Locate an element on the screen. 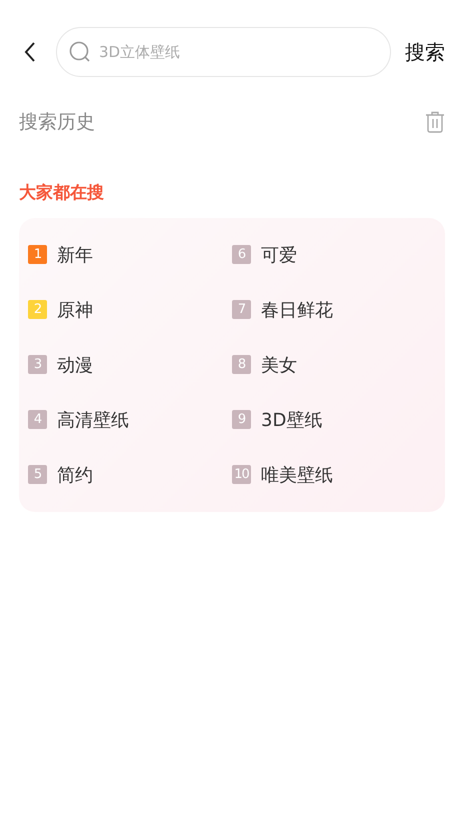 The height and width of the screenshot is (825, 464). trending-item: 5 简约 is located at coordinates (130, 474).